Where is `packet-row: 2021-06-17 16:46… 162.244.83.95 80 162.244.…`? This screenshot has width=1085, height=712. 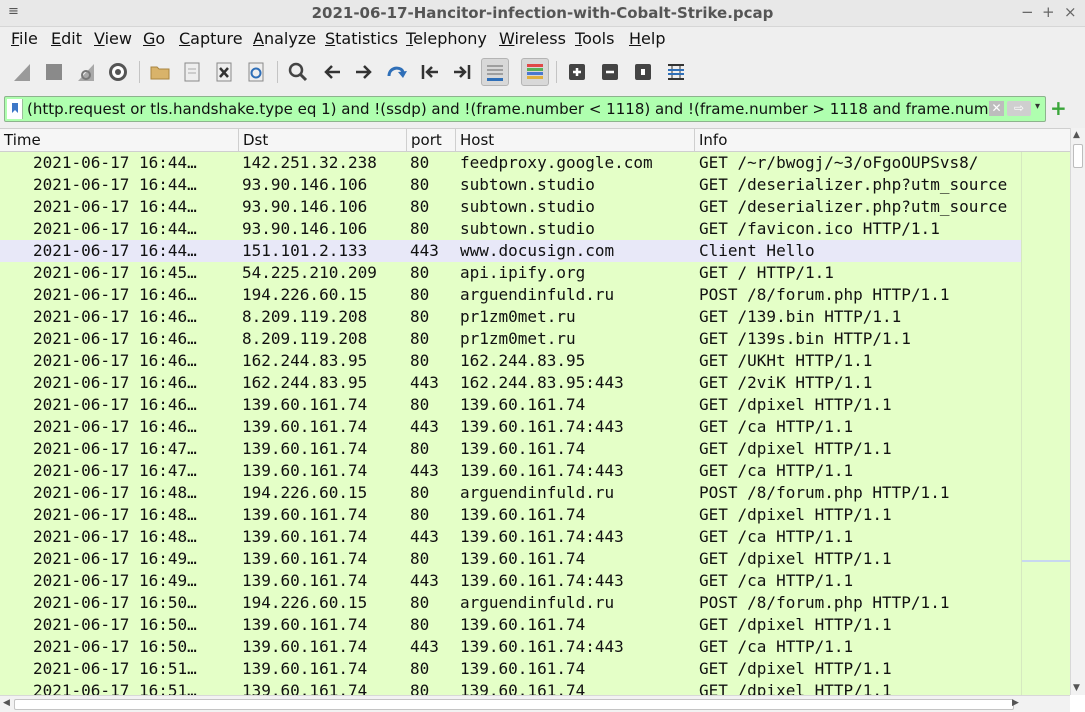 packet-row: 2021-06-17 16:46… 162.244.83.95 80 162.244.… is located at coordinates (510, 361).